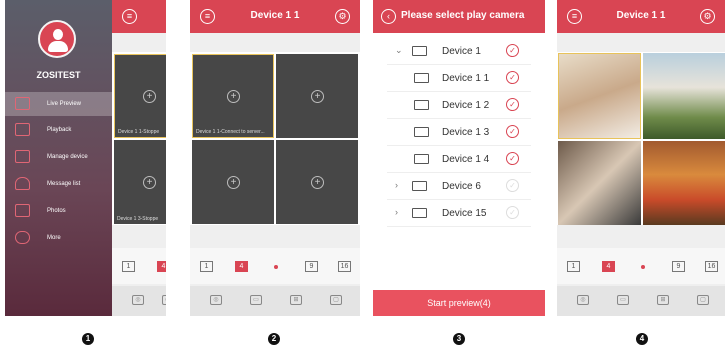  I want to click on device-name: Device 6, so click(461, 186).